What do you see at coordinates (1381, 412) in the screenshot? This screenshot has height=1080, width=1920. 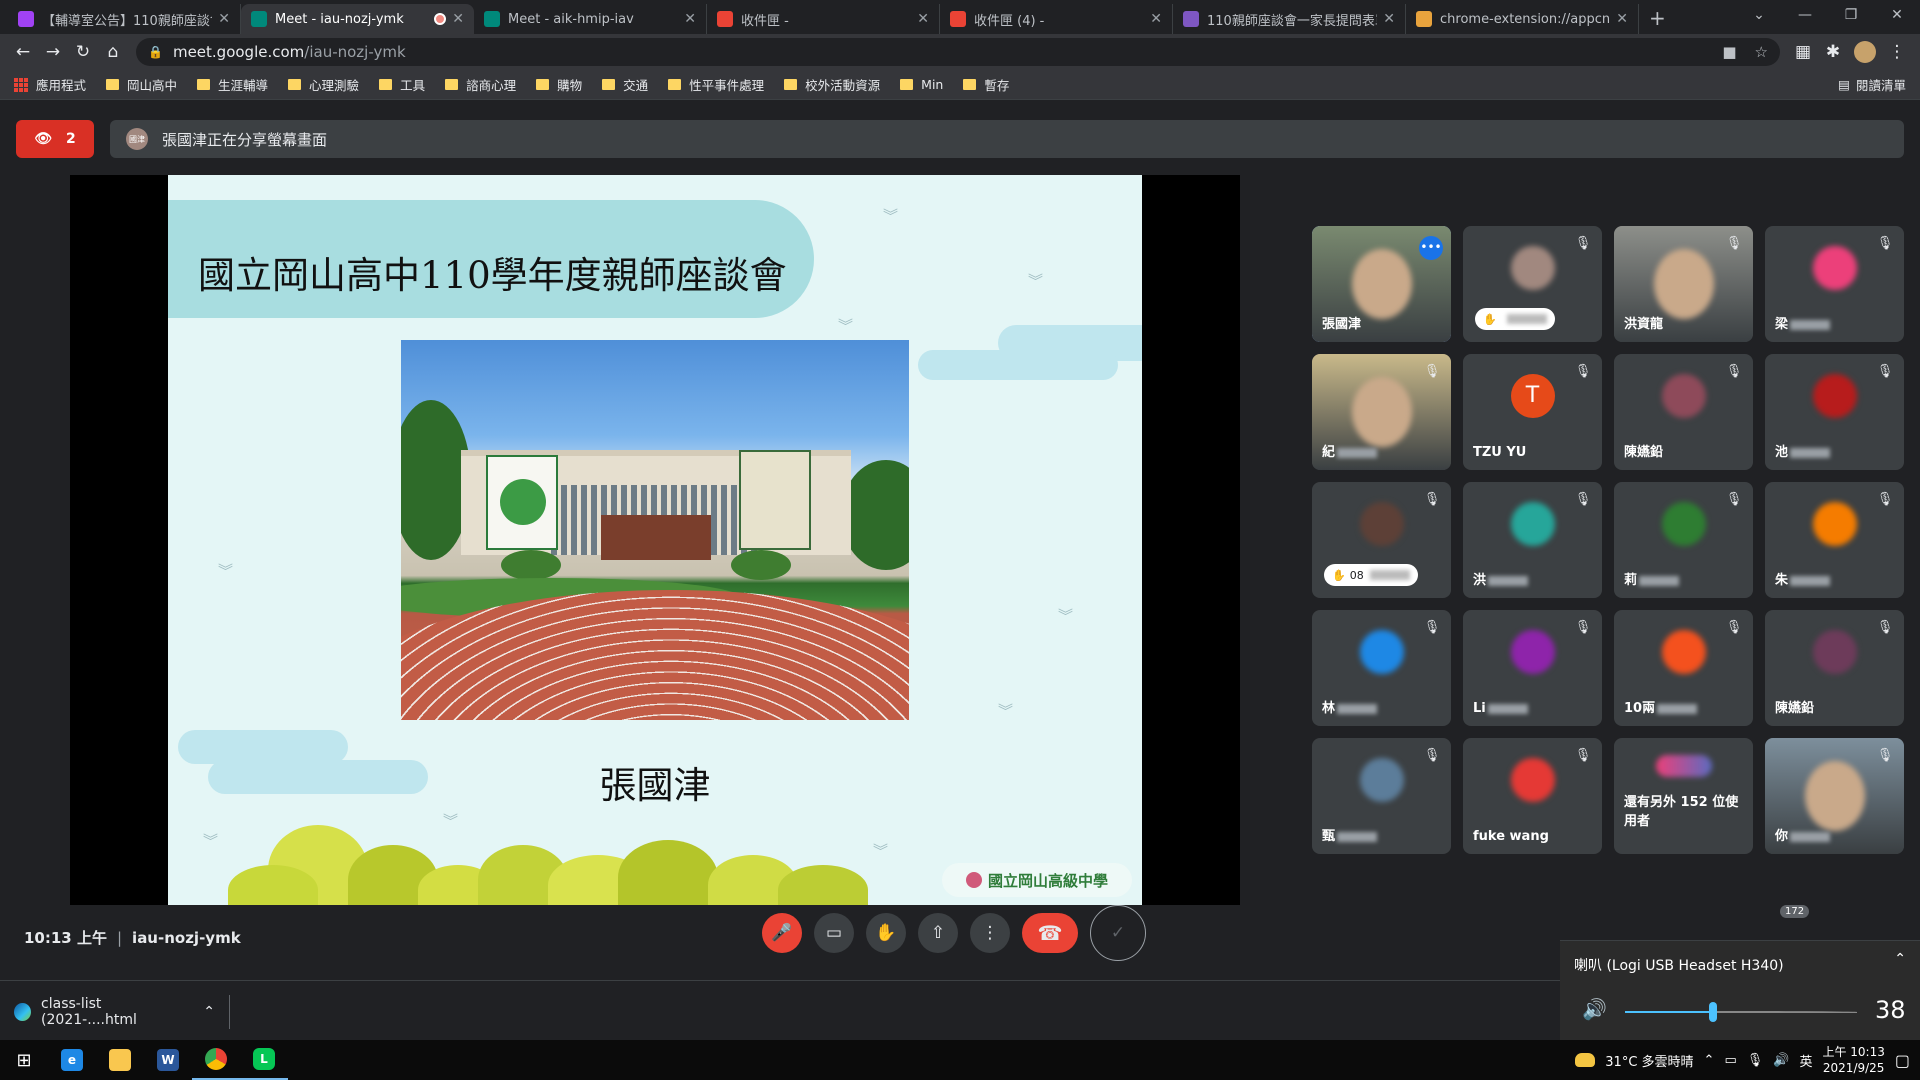 I see `participant-tile: 🎙 紀` at bounding box center [1381, 412].